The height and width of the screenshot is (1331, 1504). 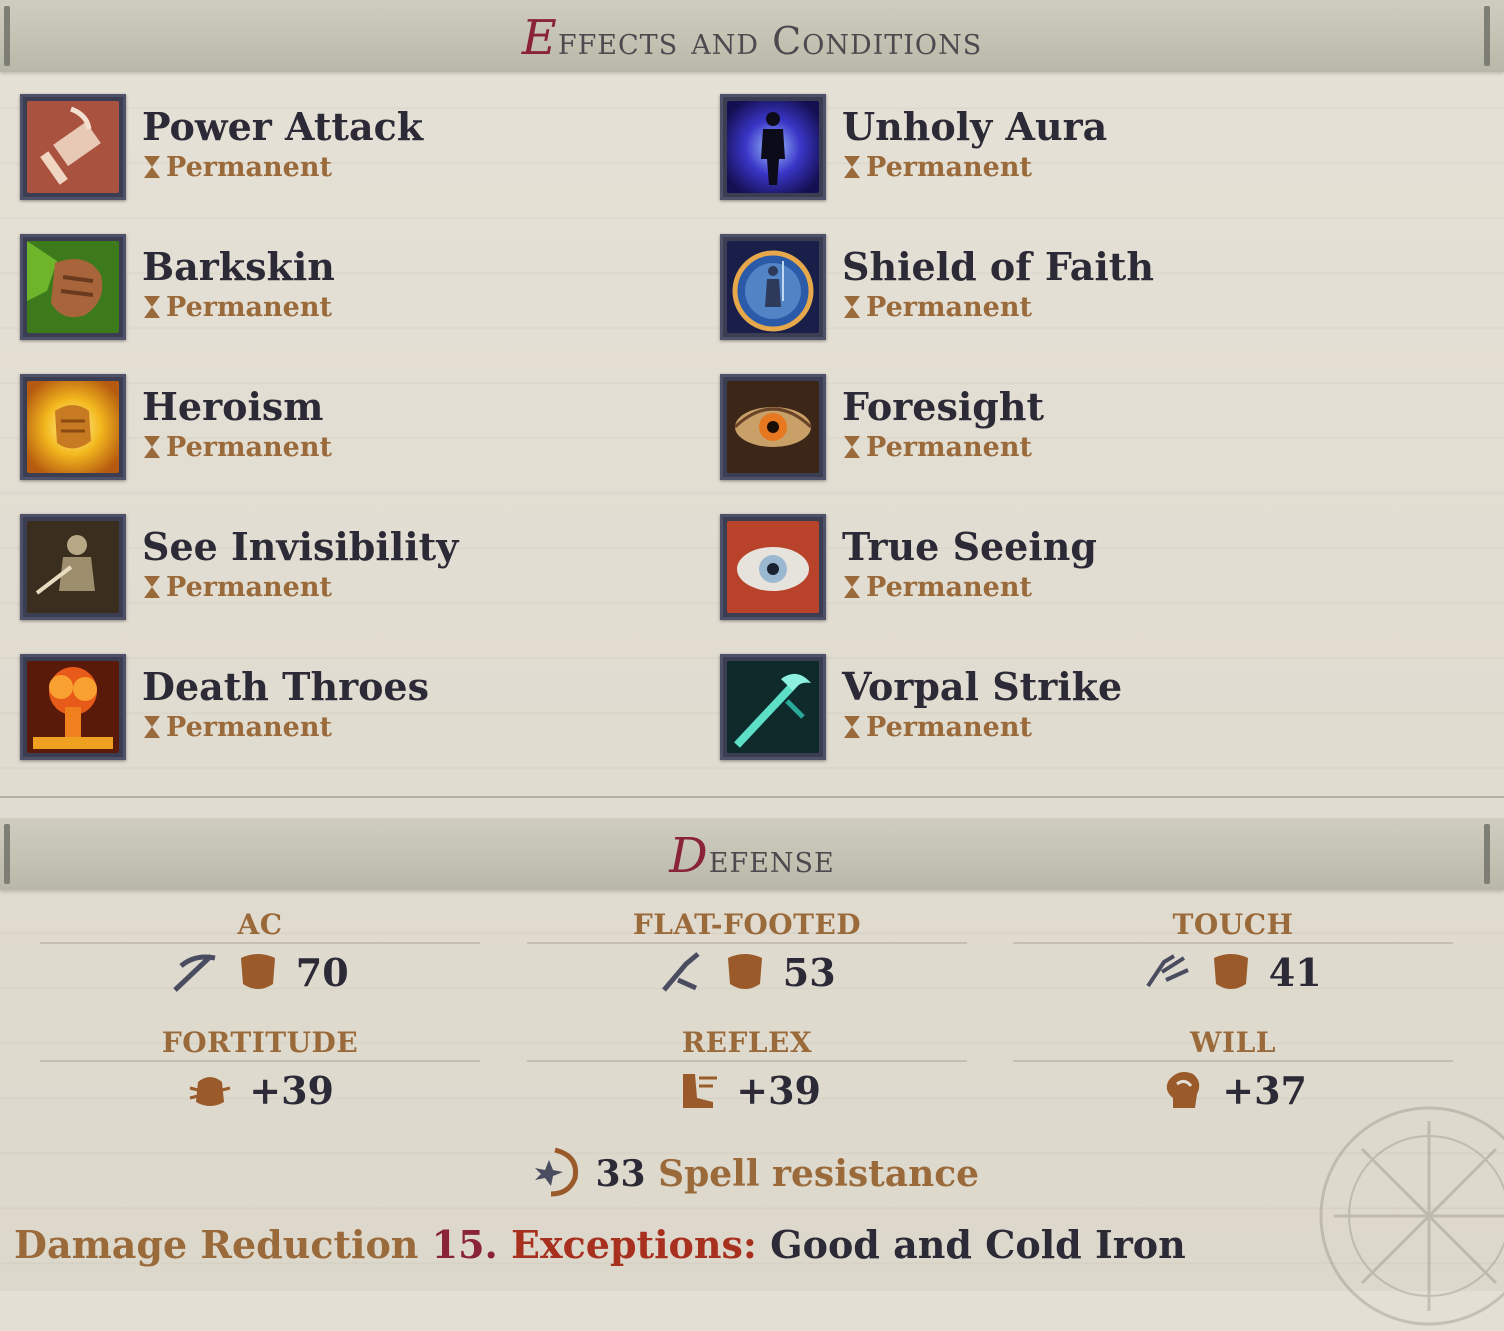 I want to click on will-label: WILL, so click(x=1233, y=1042).